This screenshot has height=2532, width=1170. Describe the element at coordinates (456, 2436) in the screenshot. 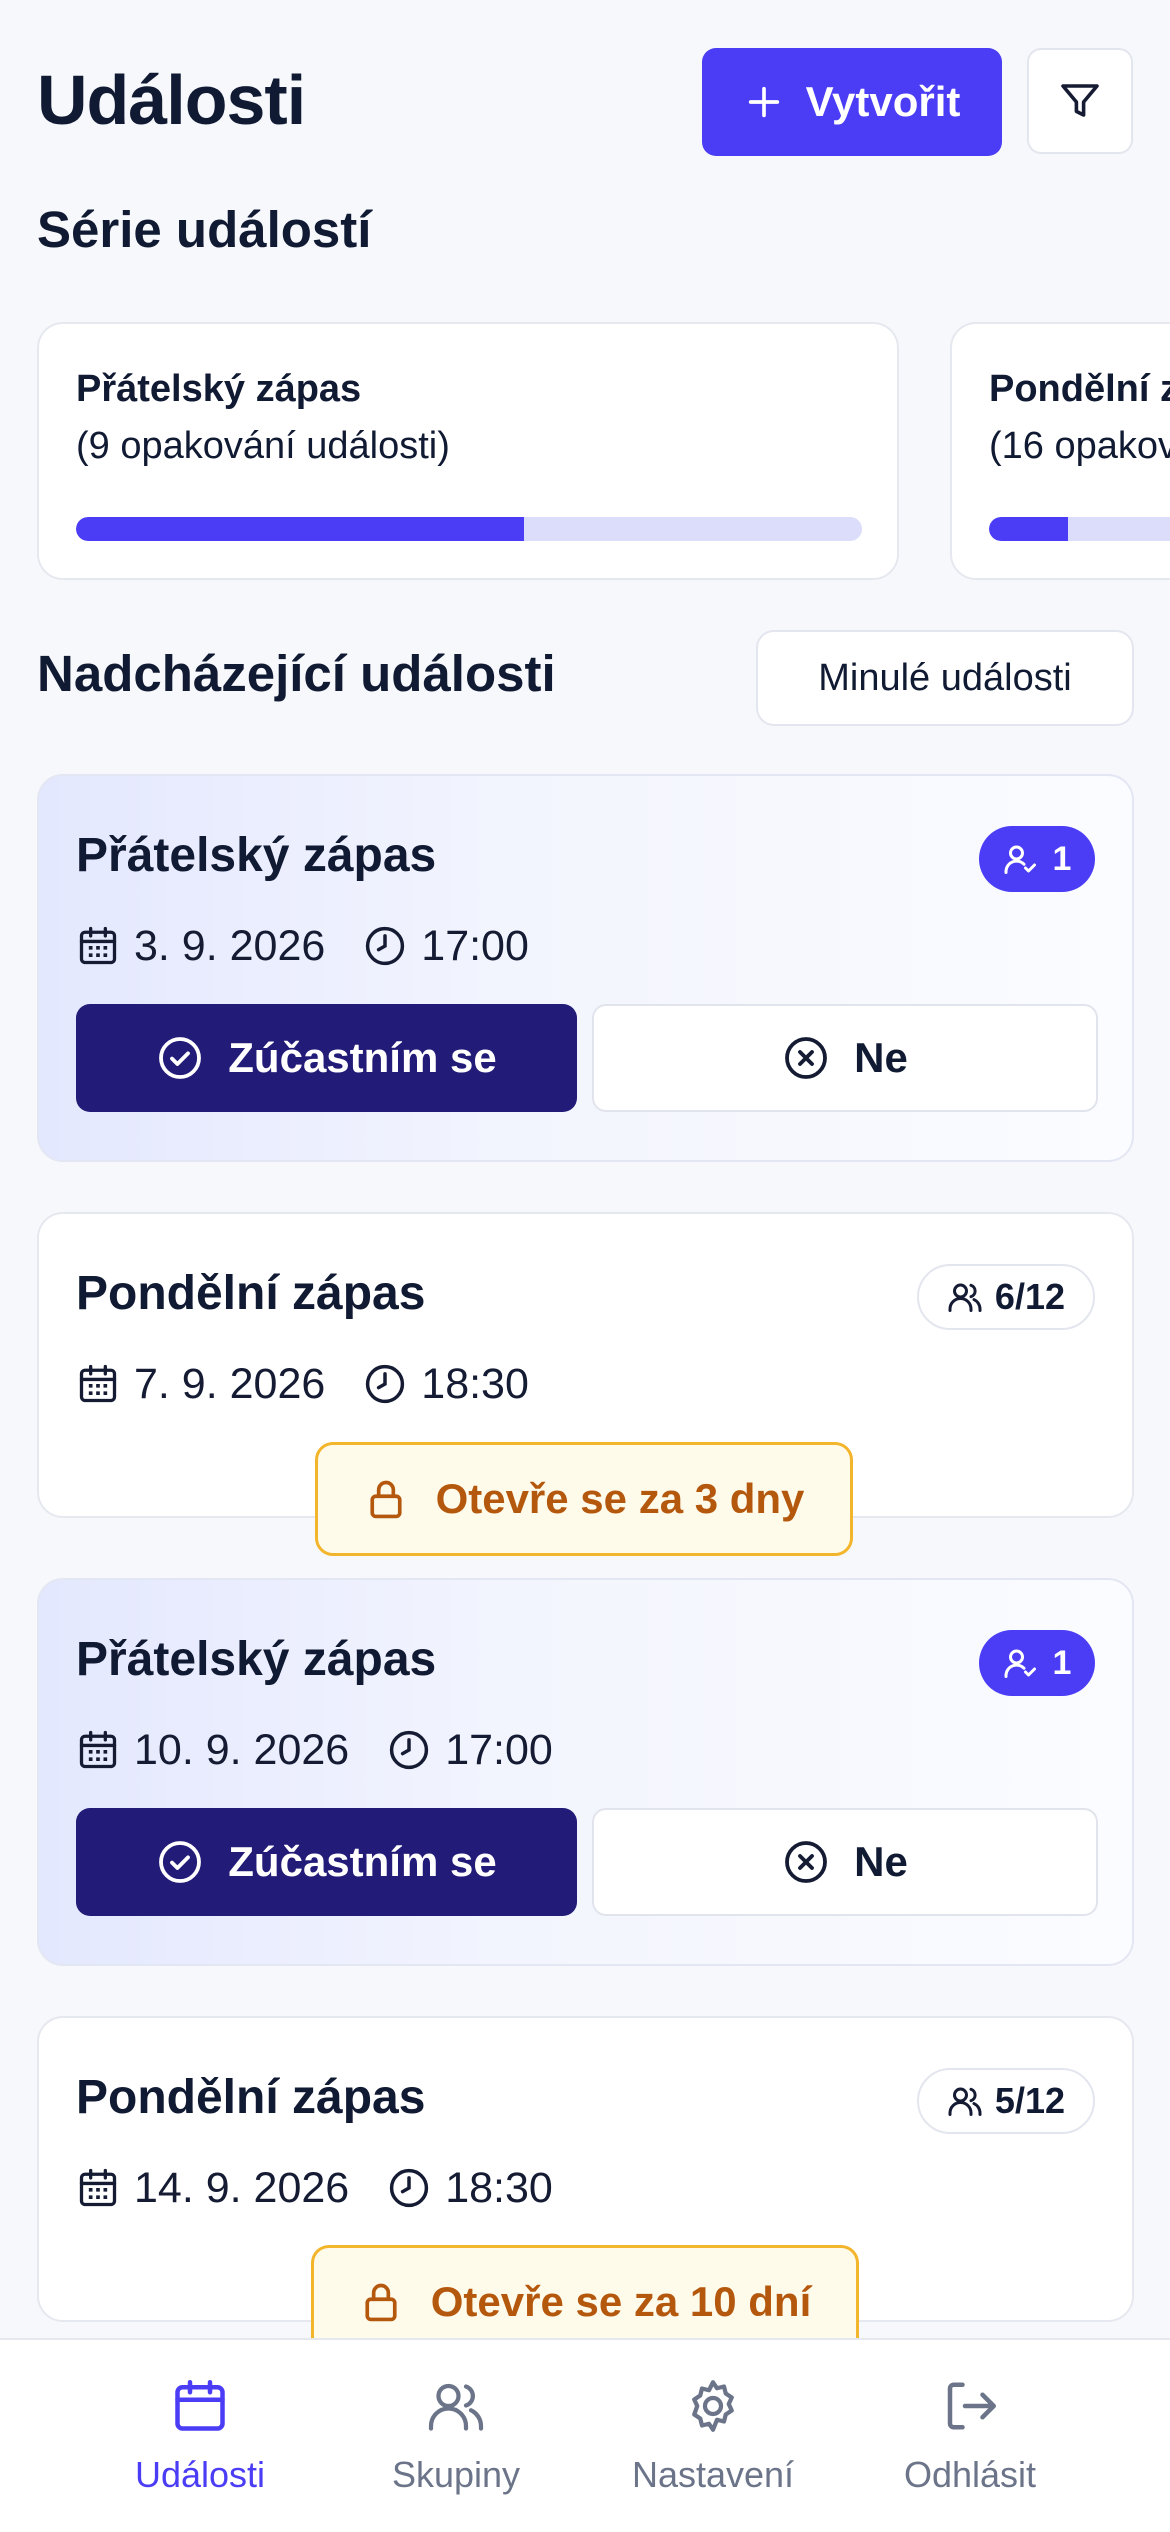

I see `nav-item-groups: Skupiny` at that location.